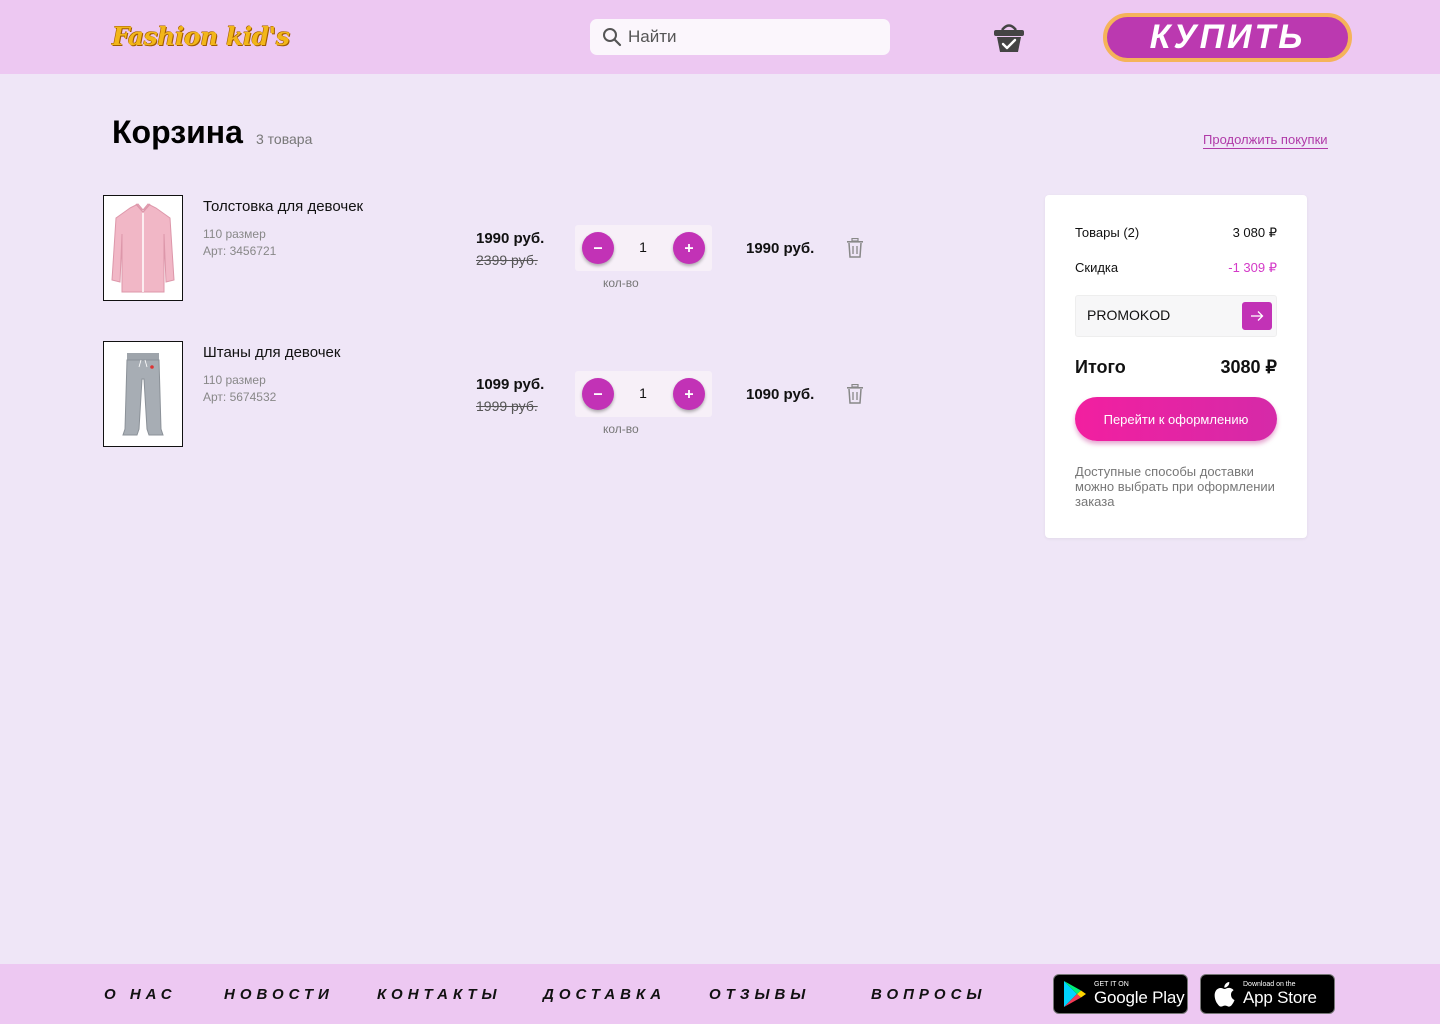 The height and width of the screenshot is (1024, 1440). What do you see at coordinates (1265, 140) in the screenshot?
I see `continue-shopping-link: Продолжить покупки` at bounding box center [1265, 140].